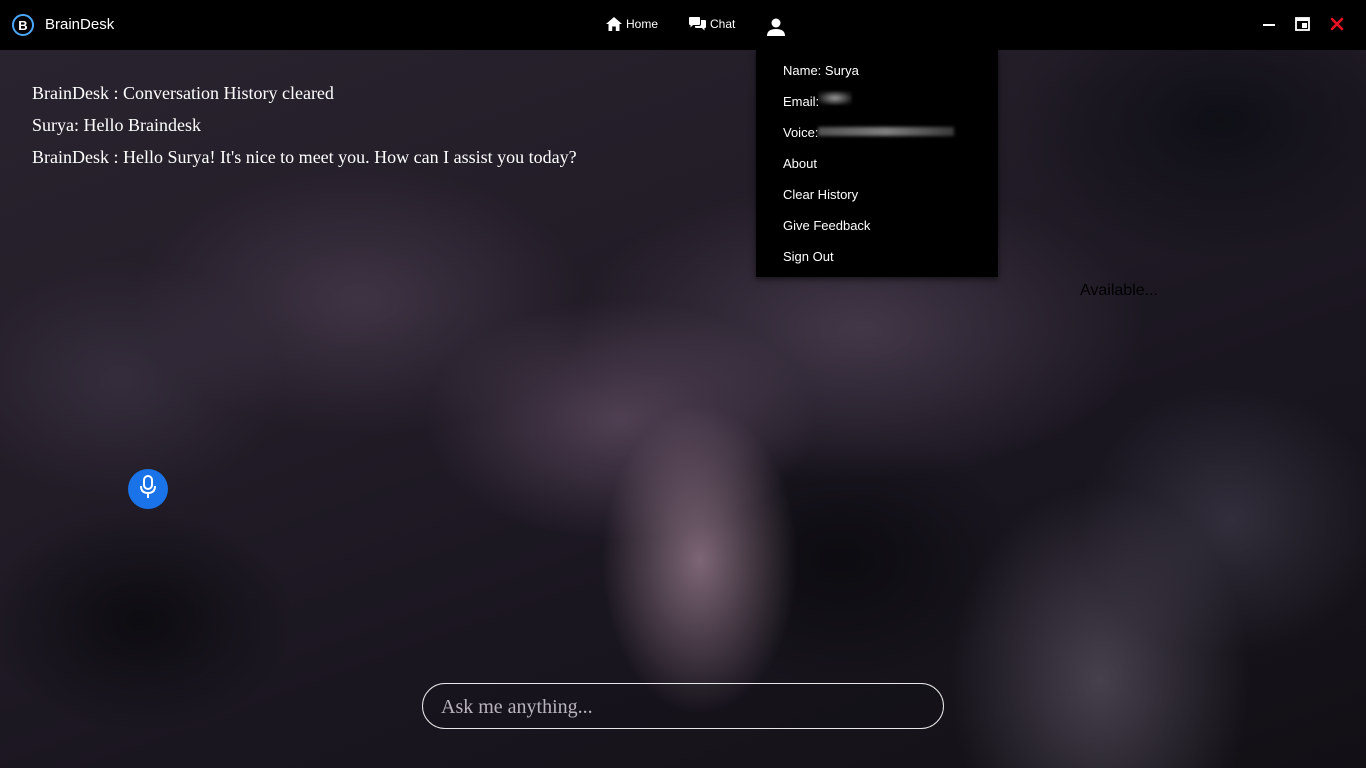  I want to click on menu-item-about: About, so click(800, 163).